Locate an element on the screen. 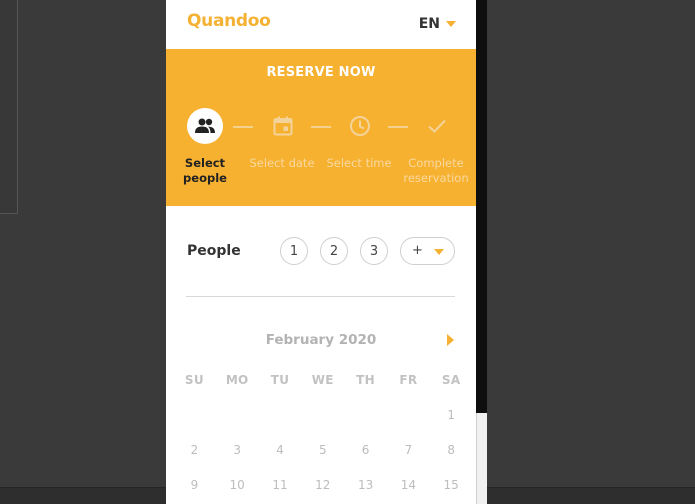 The image size is (695, 504). divider is located at coordinates (320, 296).